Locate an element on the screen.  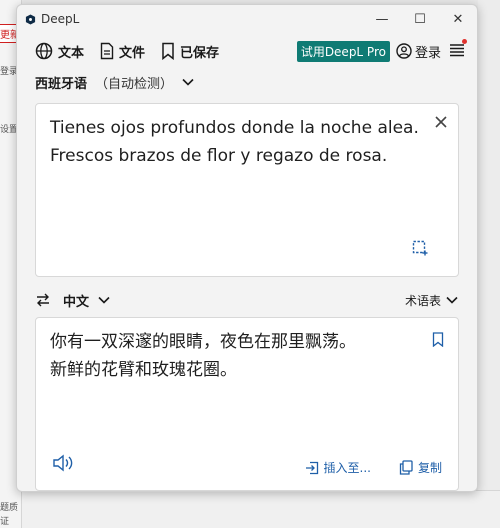
listen-button is located at coordinates (63, 465).